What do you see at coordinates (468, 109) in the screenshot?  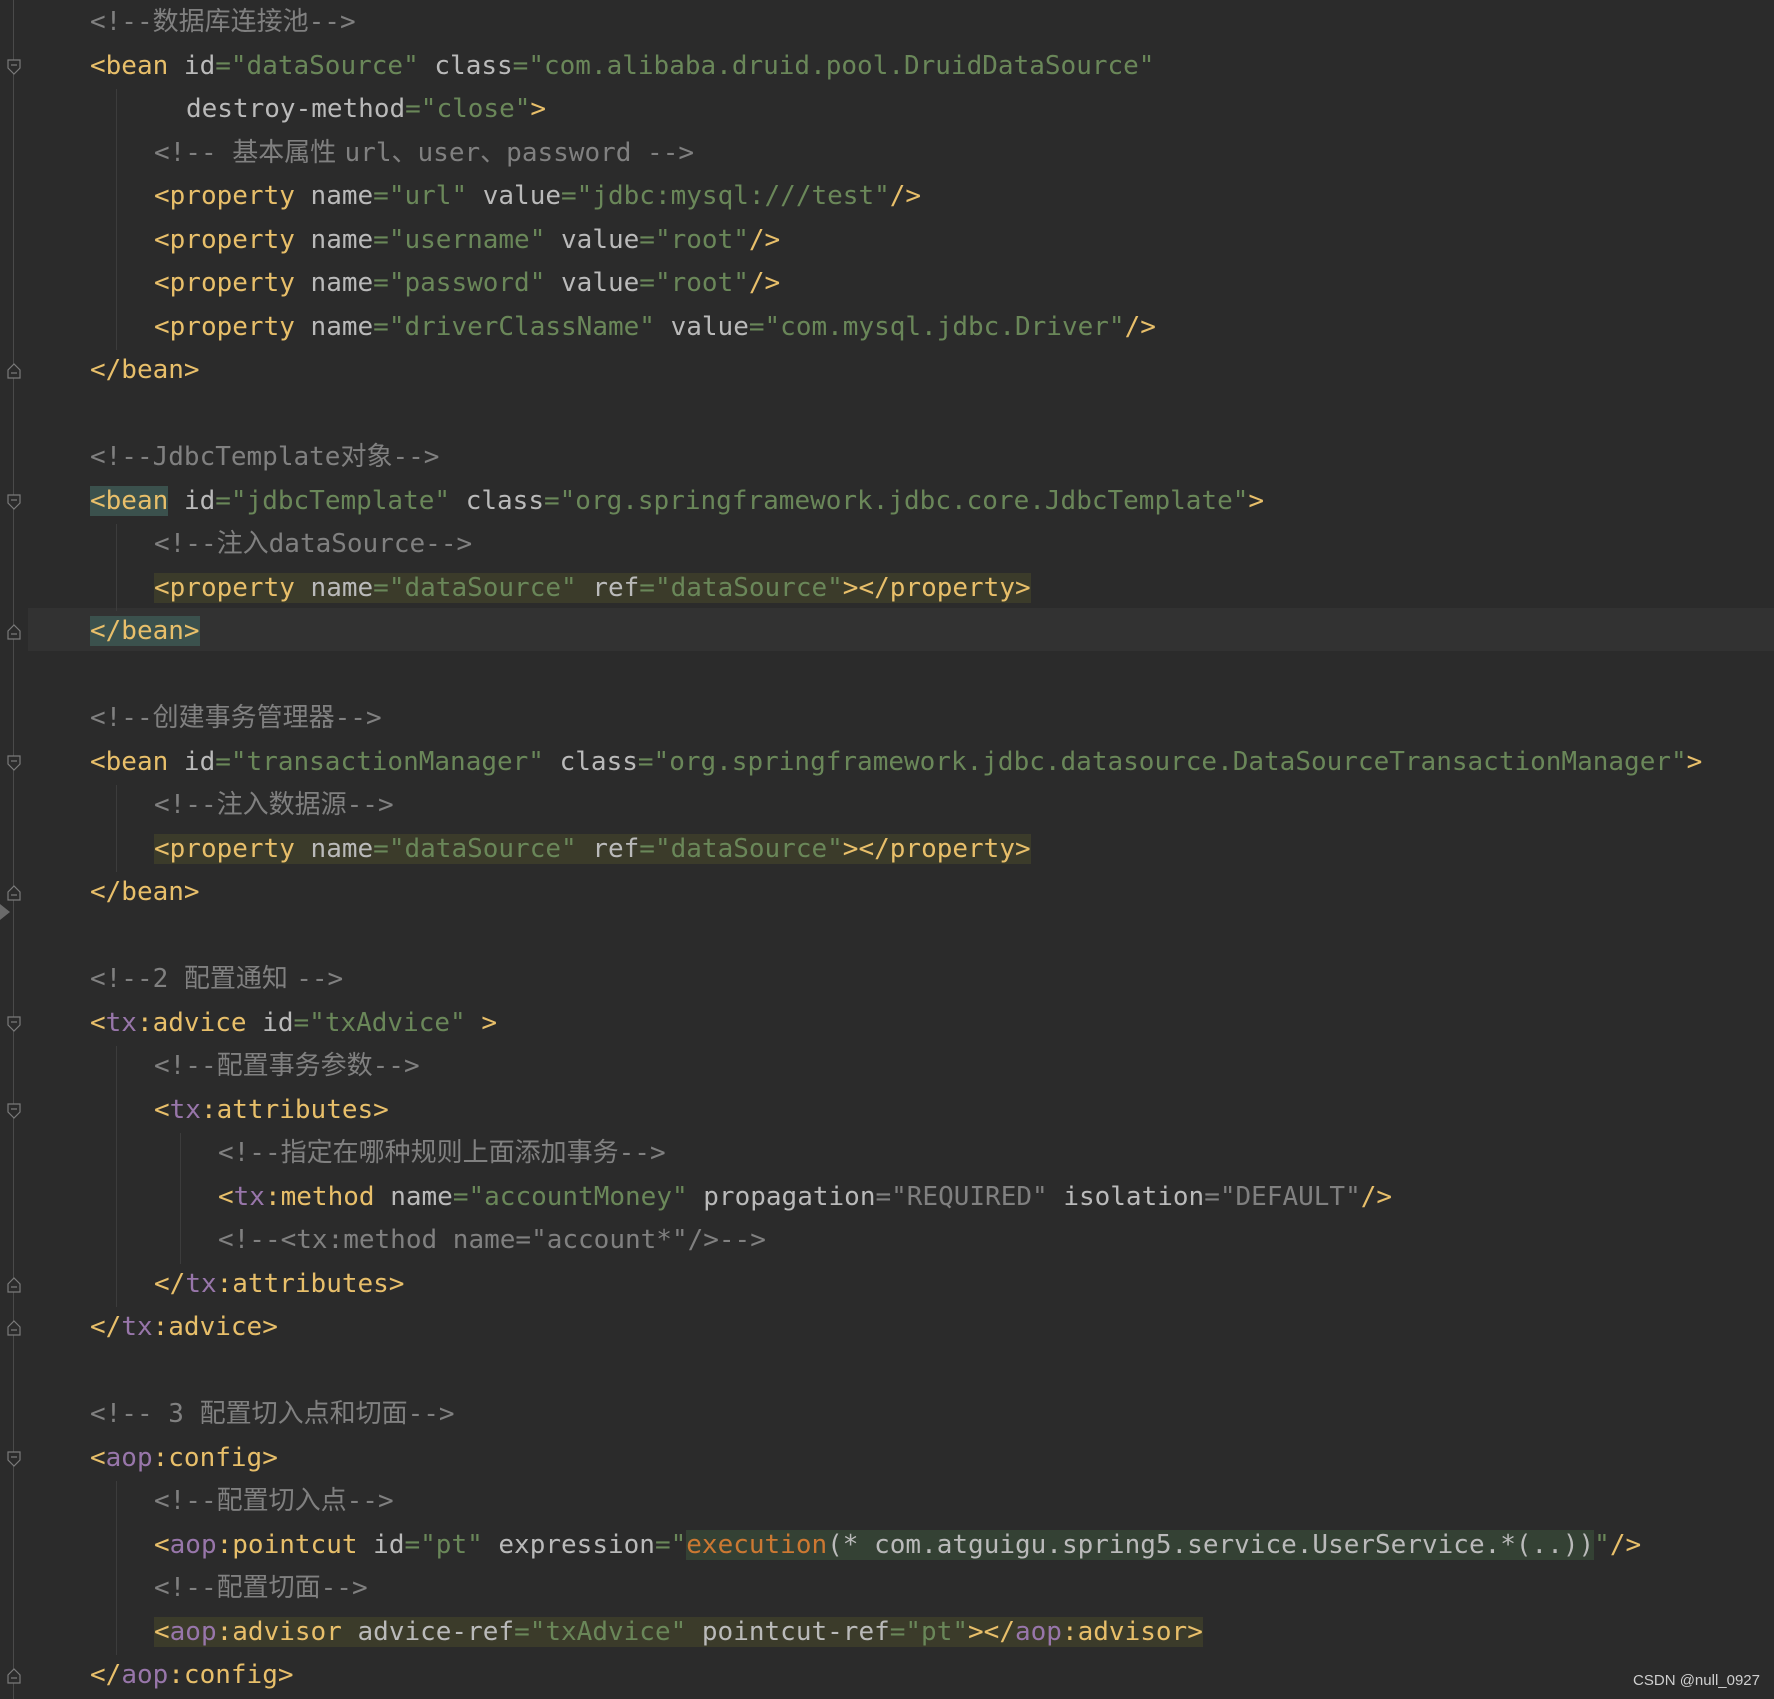 I see `code-token: ="close"` at bounding box center [468, 109].